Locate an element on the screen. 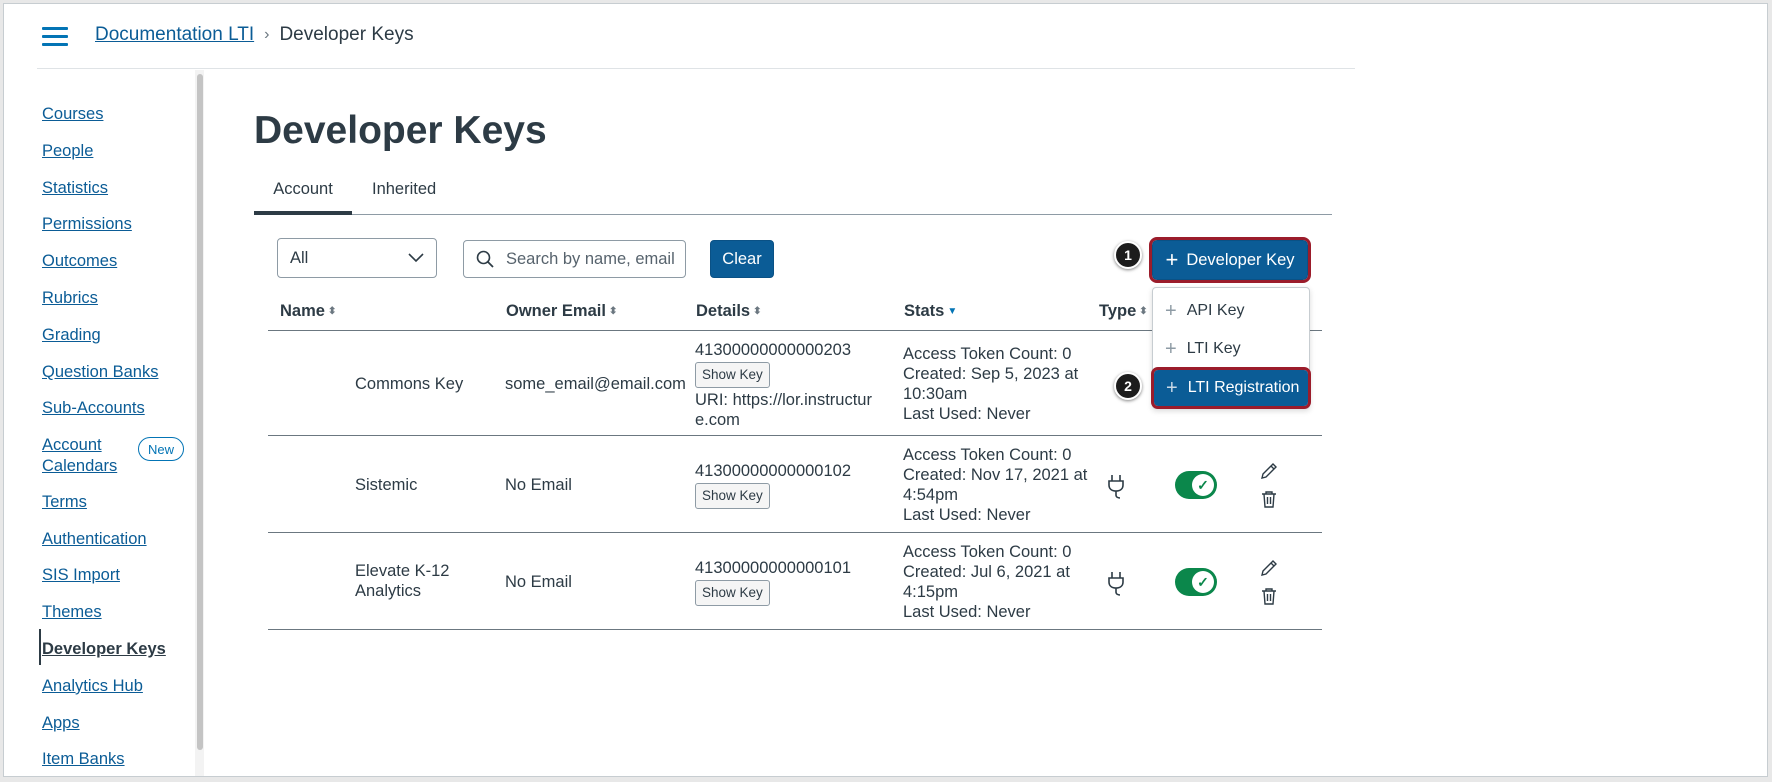 This screenshot has width=1772, height=782. owner-email: some_email@email.com is located at coordinates (595, 384).